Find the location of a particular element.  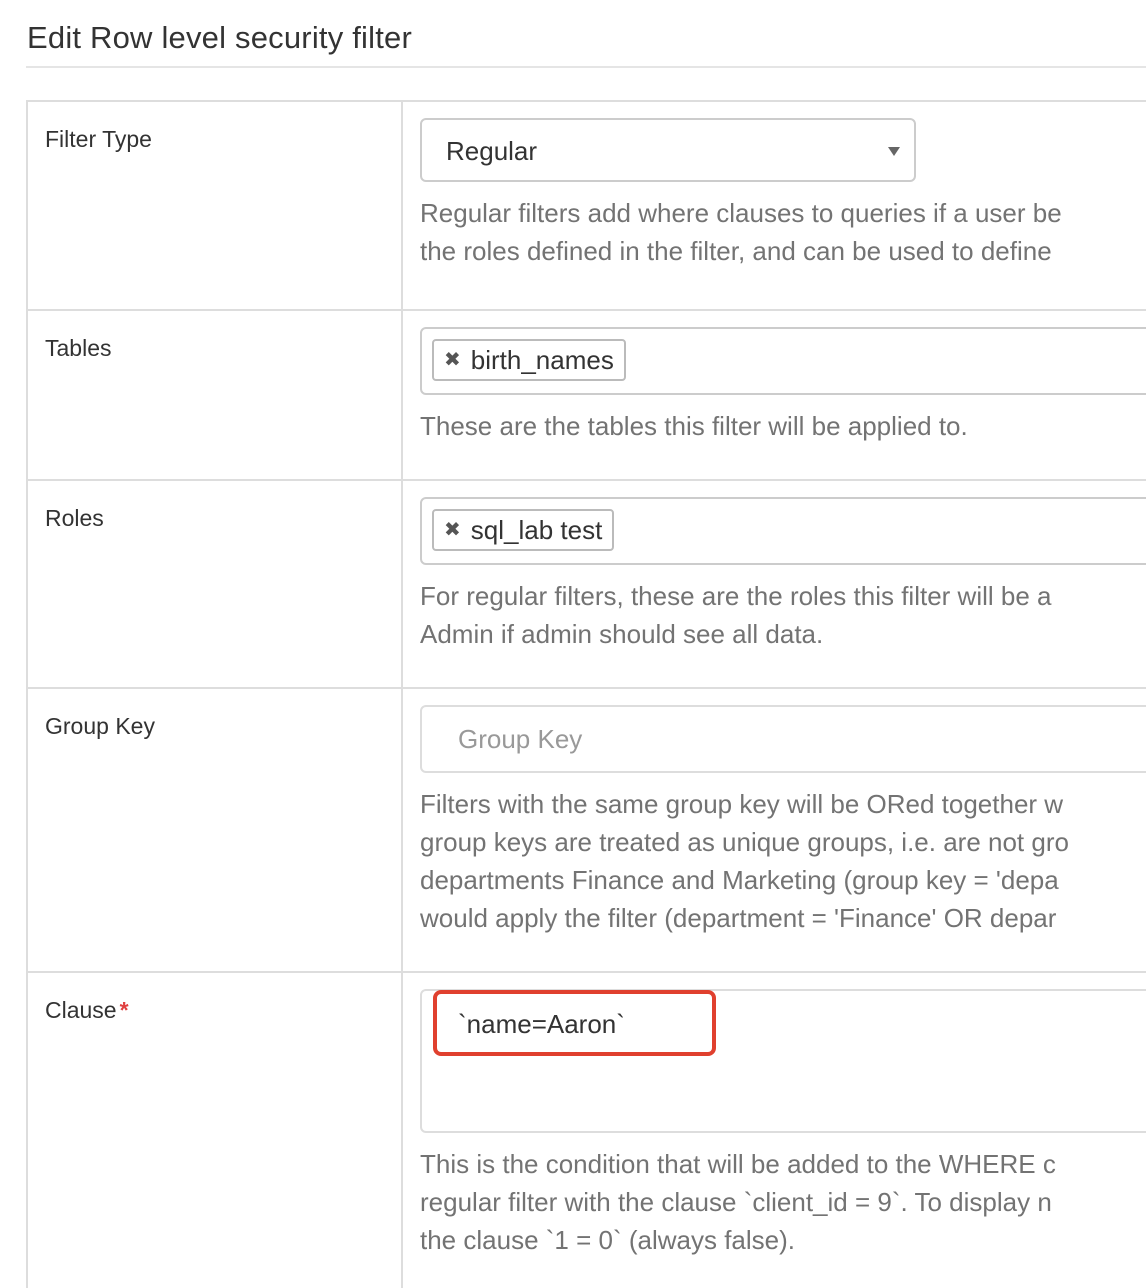

clause-textarea: `name=Aaron` is located at coordinates (783, 1061).